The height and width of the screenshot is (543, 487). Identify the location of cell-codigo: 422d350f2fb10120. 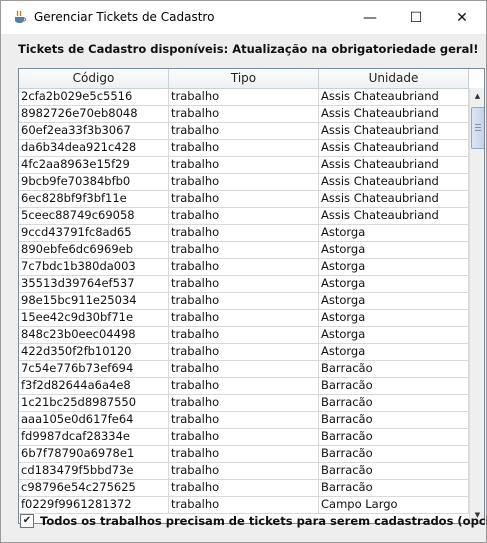
(94, 352).